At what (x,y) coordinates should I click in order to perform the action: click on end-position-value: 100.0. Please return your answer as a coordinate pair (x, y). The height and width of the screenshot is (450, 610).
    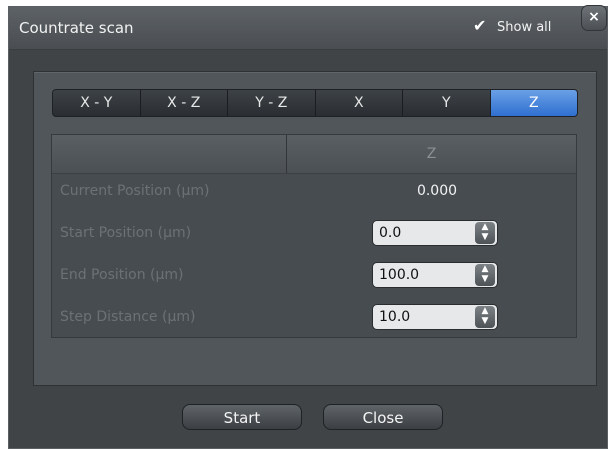
    Looking at the image, I should click on (399, 275).